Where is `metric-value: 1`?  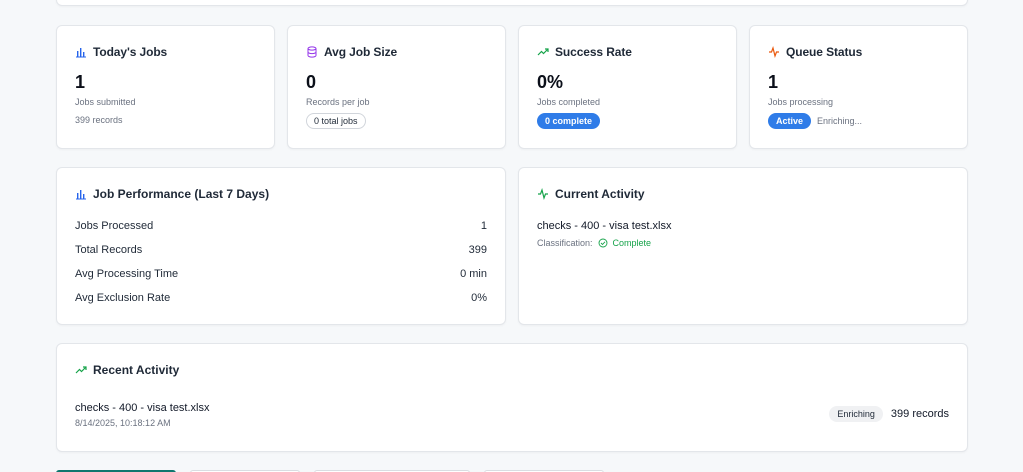
metric-value: 1 is located at coordinates (483, 226).